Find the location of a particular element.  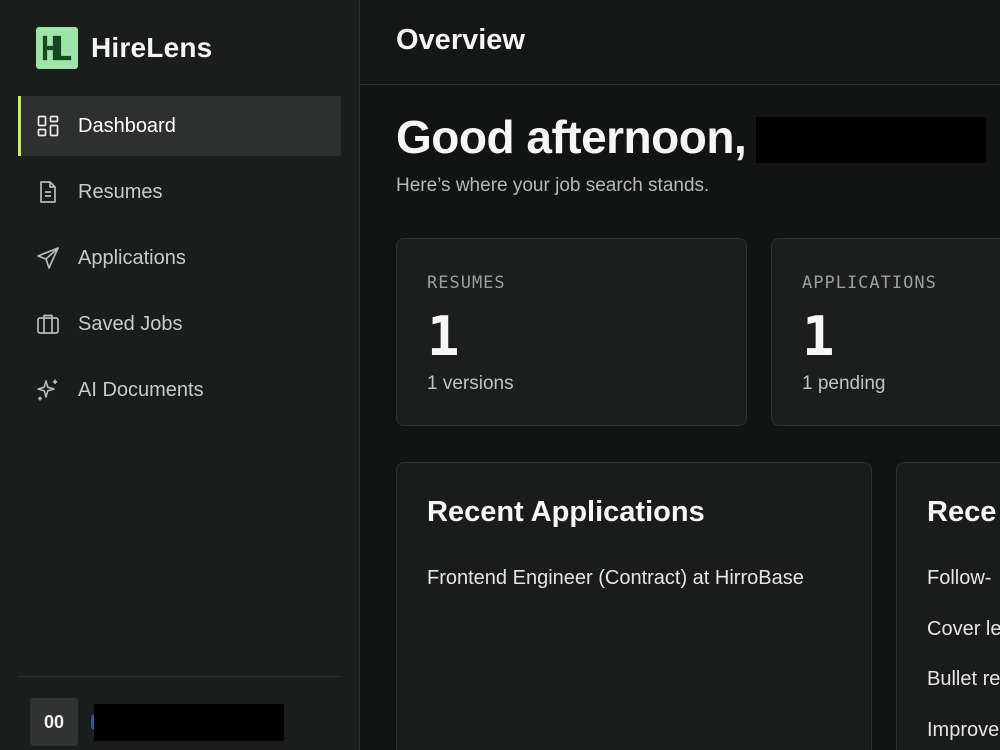

panel-title: Recent Applications is located at coordinates (566, 512).